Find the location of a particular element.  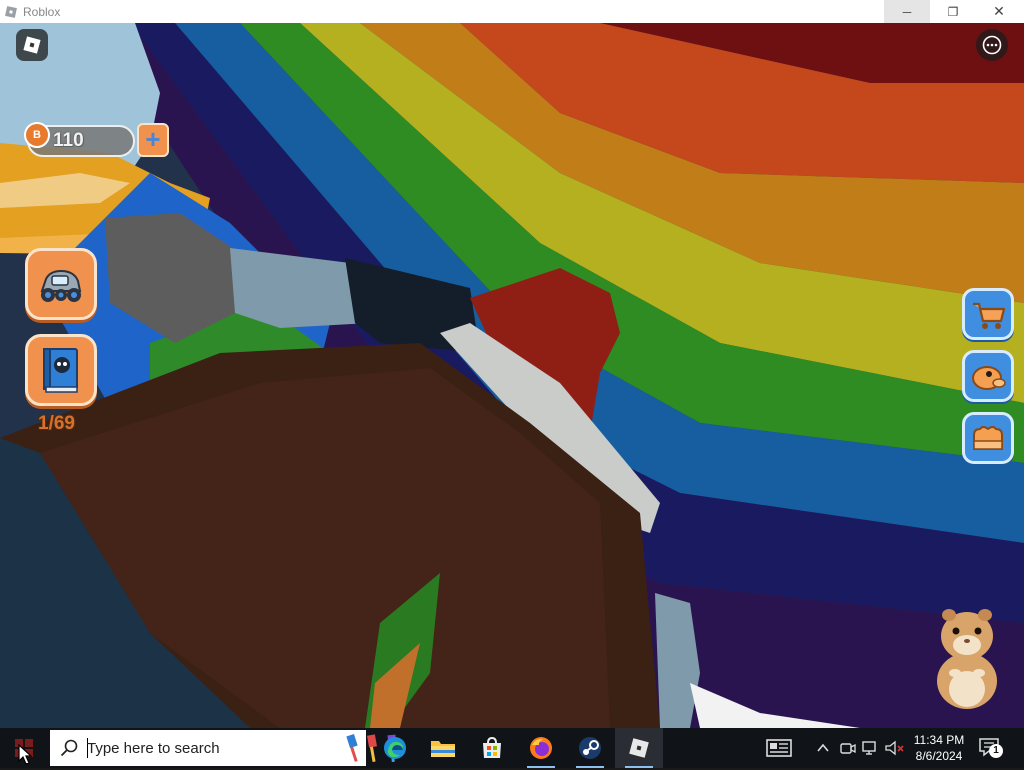

firefox-icon is located at coordinates (541, 748).